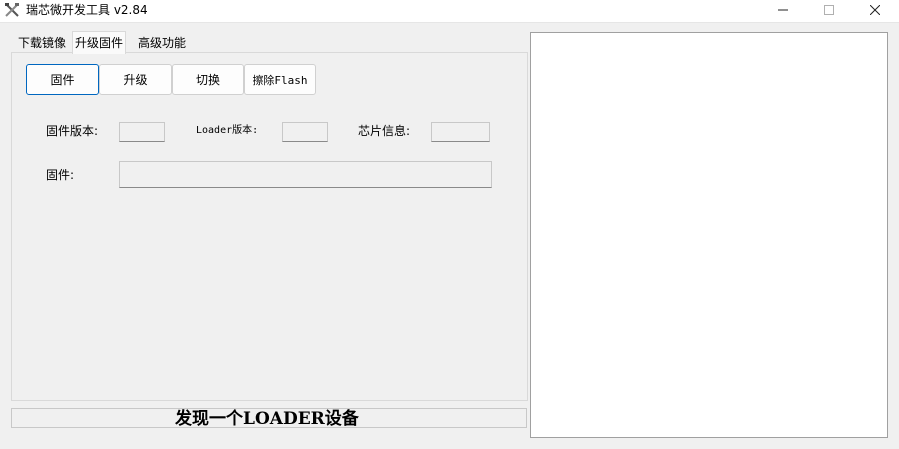 The height and width of the screenshot is (449, 899). What do you see at coordinates (12, 10) in the screenshot?
I see `crossed-tools-icon` at bounding box center [12, 10].